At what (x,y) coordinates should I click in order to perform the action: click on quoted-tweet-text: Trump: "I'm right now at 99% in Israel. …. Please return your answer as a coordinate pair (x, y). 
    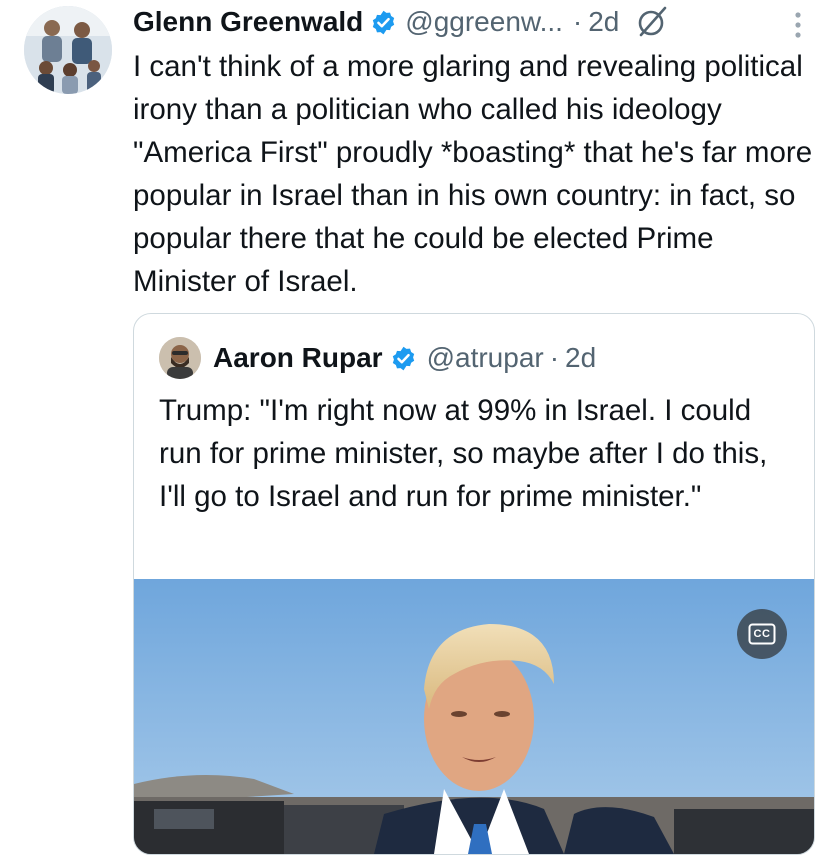
    Looking at the image, I should click on (463, 453).